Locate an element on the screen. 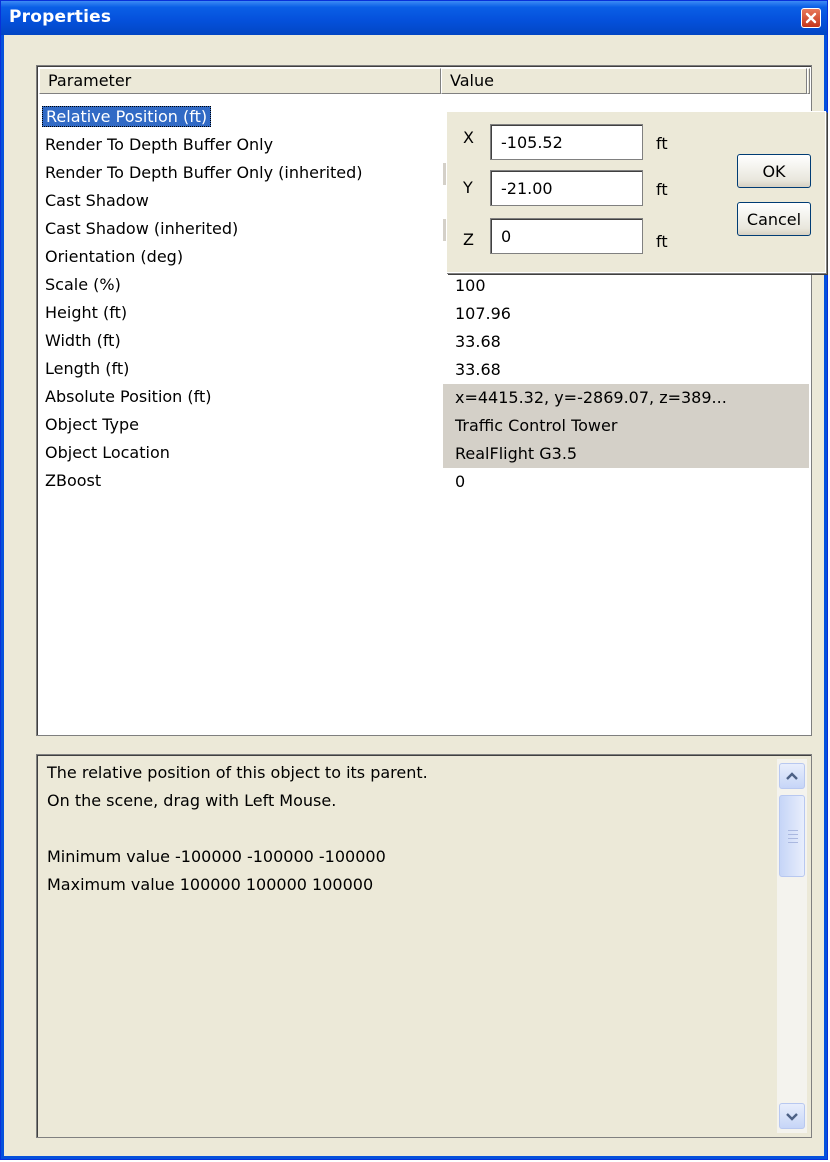  ok-button: OK is located at coordinates (774, 171).